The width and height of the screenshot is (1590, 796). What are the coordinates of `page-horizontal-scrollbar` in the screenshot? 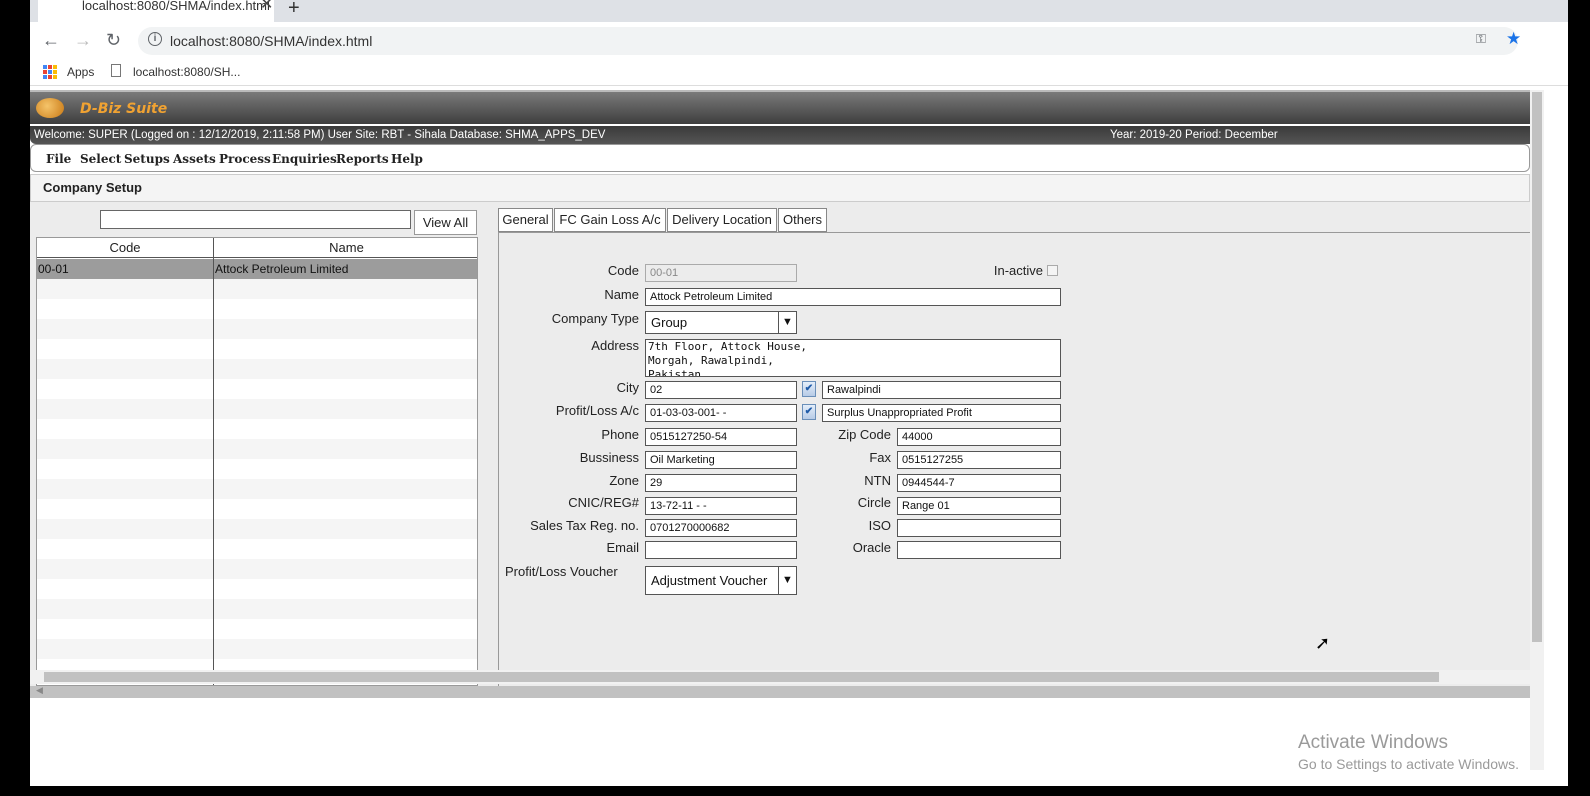 It's located at (780, 677).